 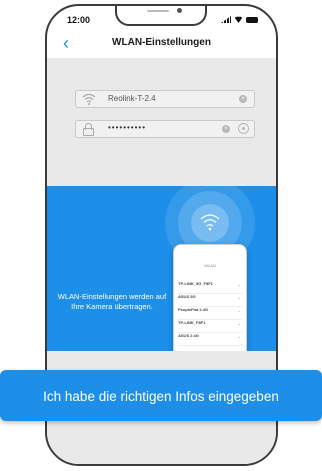 What do you see at coordinates (161, 42) in the screenshot?
I see `page-title: WLAN-Einstellungen` at bounding box center [161, 42].